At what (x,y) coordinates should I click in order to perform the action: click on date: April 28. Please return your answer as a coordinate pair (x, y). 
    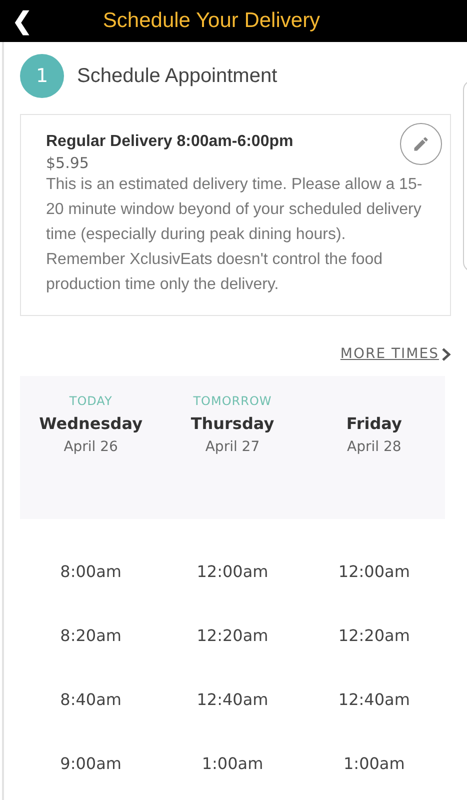
    Looking at the image, I should click on (374, 447).